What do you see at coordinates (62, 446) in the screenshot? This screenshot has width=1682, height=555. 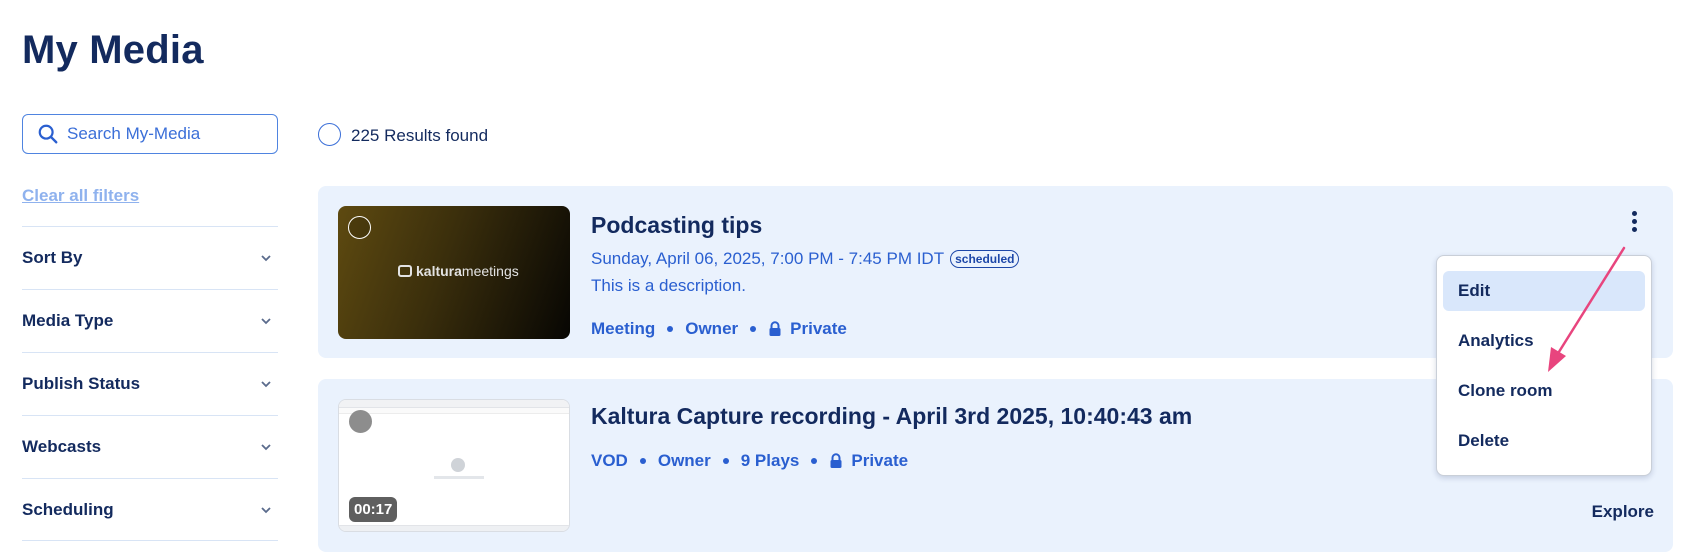 I see `filter-label: Webcasts` at bounding box center [62, 446].